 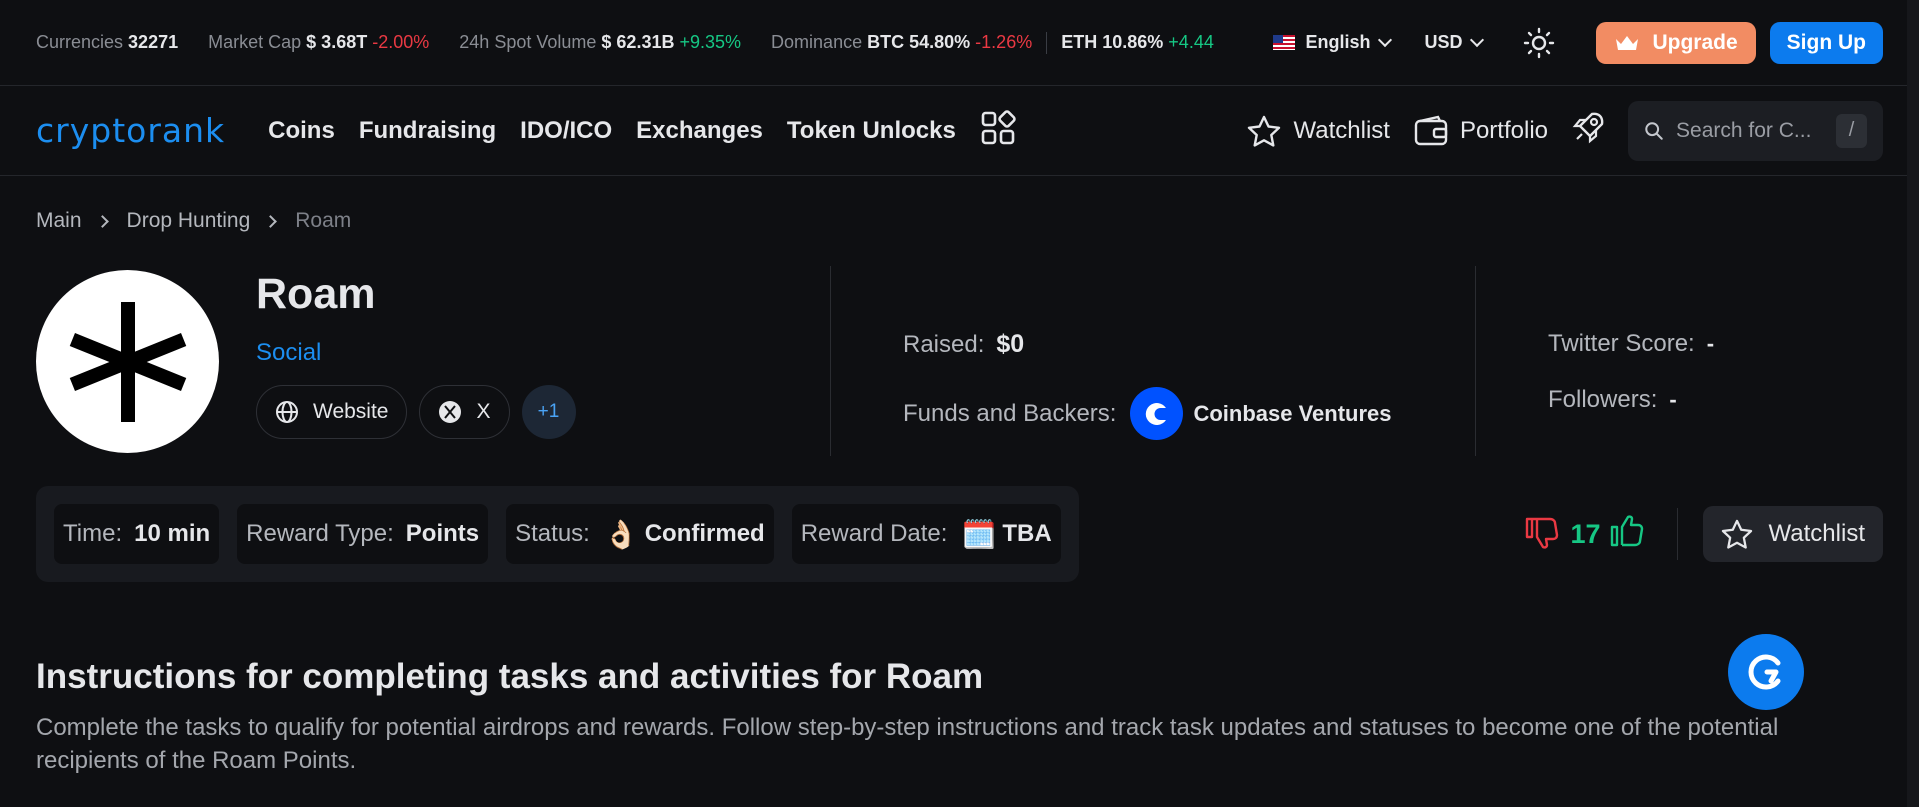 I want to click on nav-item-fundraising: Fundraising, so click(x=427, y=131).